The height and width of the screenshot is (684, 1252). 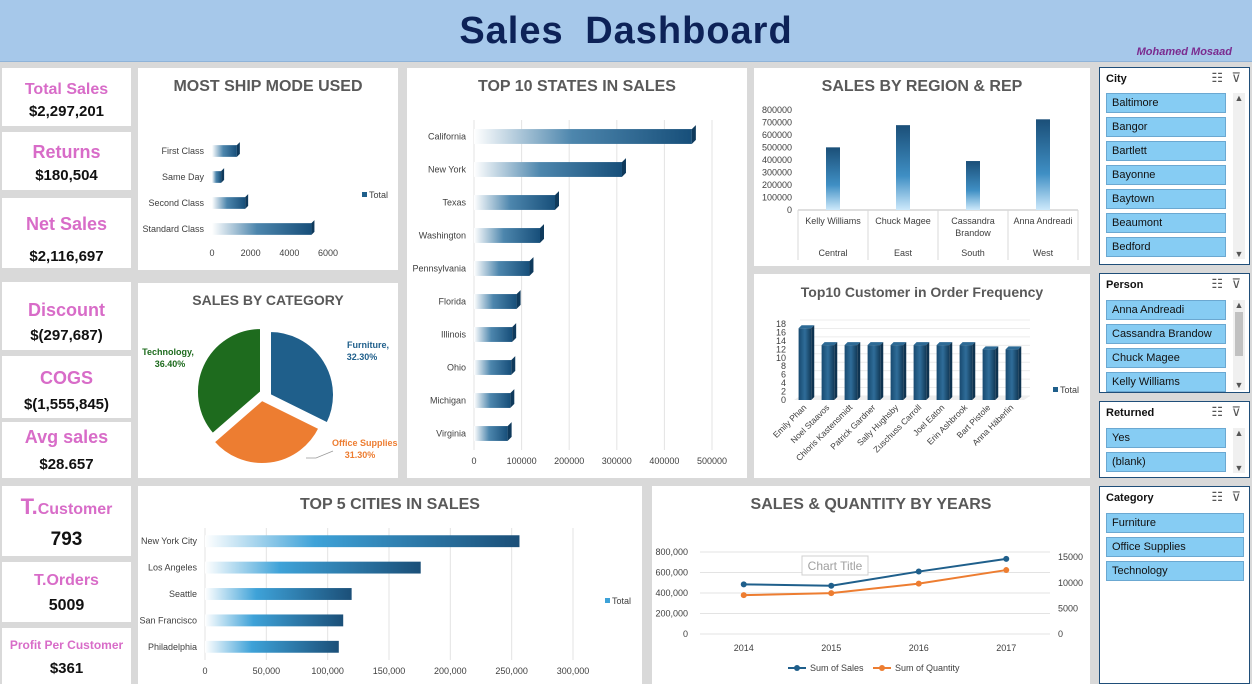 I want to click on x-tick-label: 2017, so click(x=1006, y=648).